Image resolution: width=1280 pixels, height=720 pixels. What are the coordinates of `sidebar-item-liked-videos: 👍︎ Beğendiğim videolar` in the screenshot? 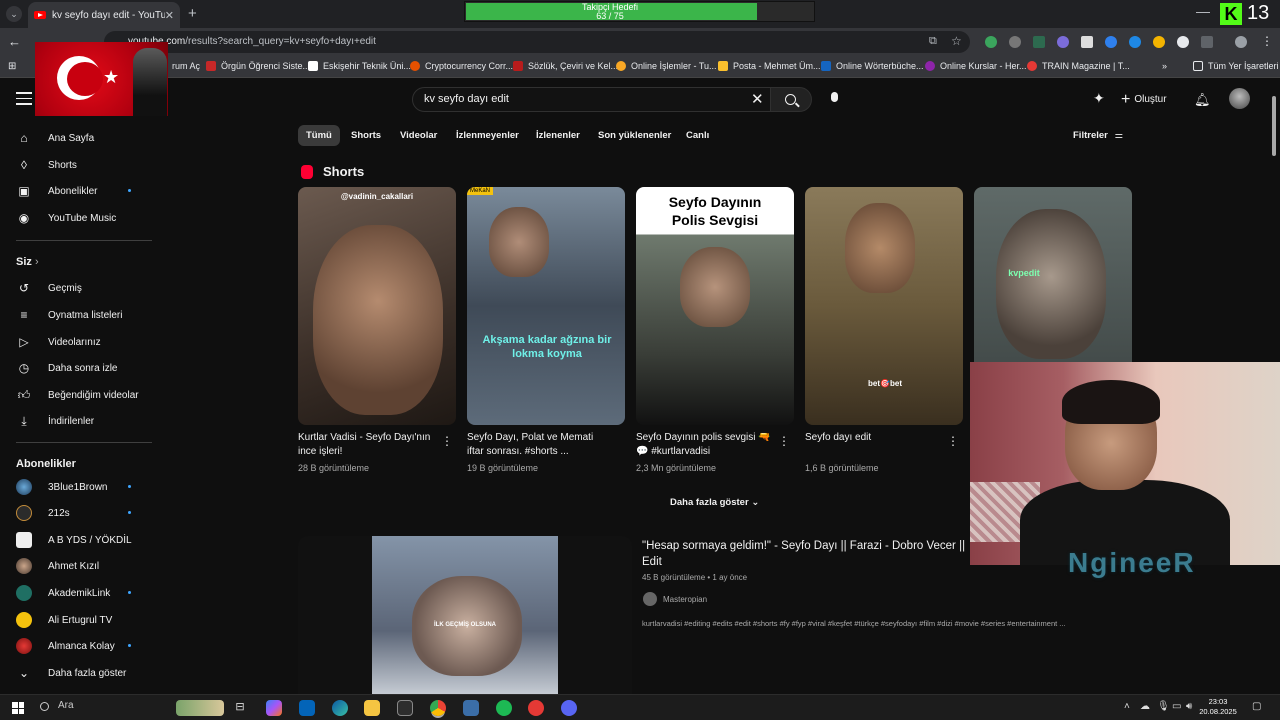 It's located at (77, 395).